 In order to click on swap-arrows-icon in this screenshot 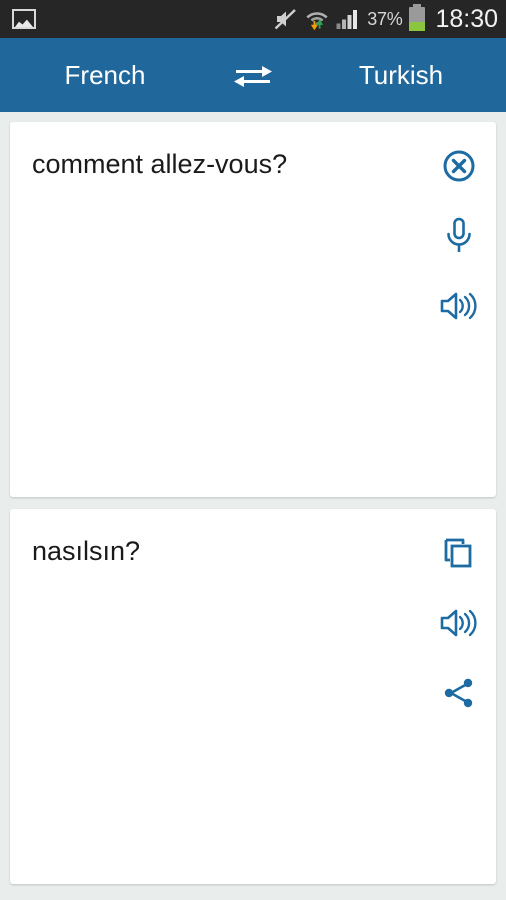, I will do `click(253, 76)`.